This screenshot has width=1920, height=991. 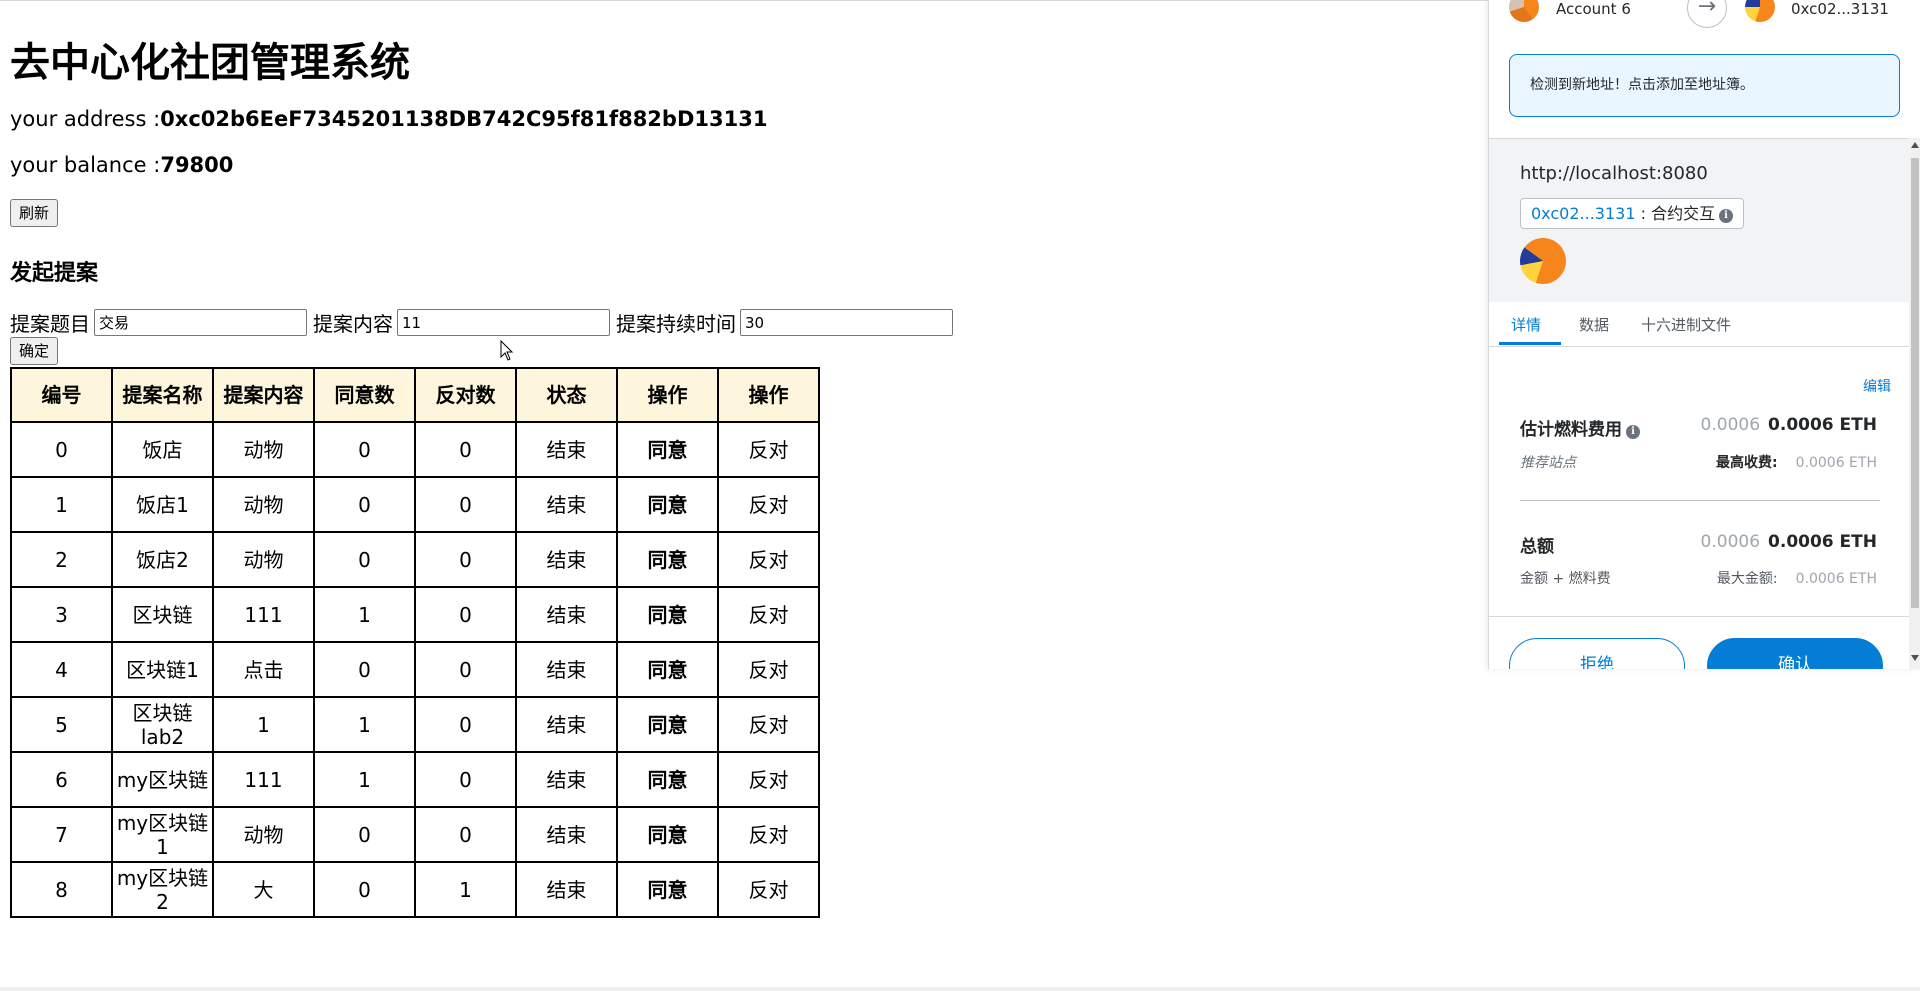 What do you see at coordinates (1580, 427) in the screenshot?
I see `gas-fee-title: 估计燃料费用 i` at bounding box center [1580, 427].